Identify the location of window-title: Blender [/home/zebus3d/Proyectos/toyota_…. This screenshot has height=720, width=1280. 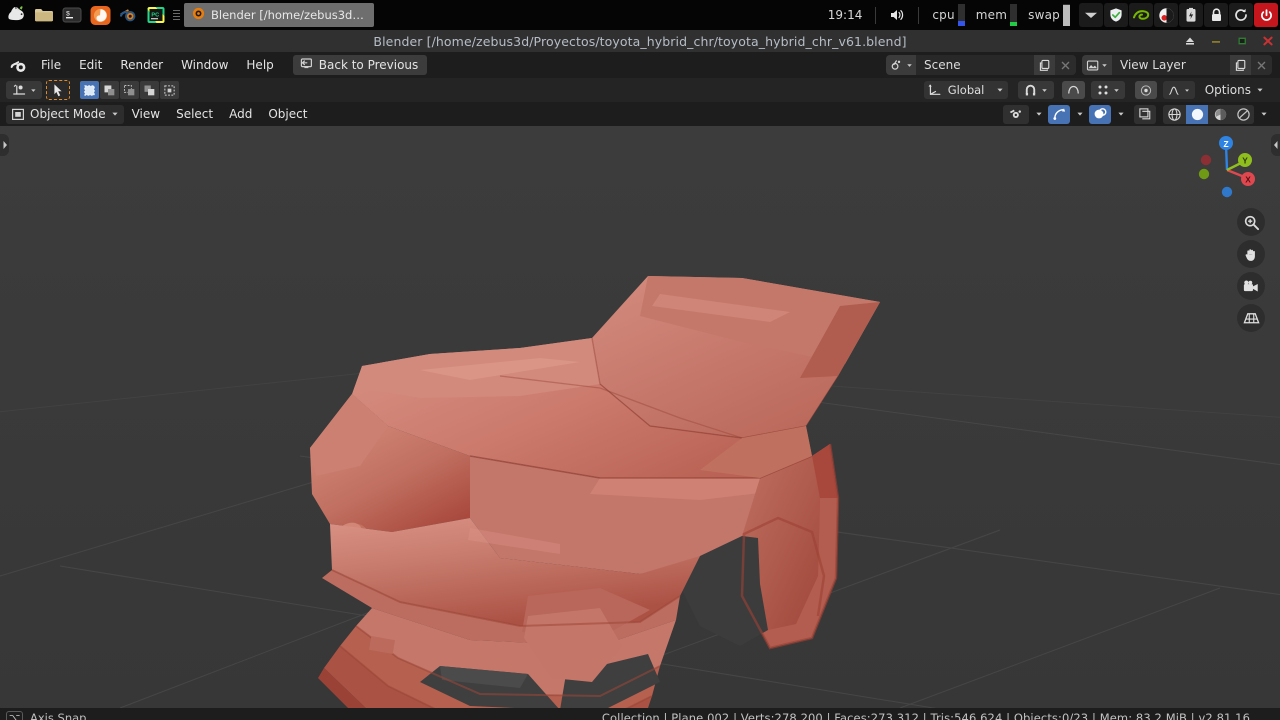
(640, 41).